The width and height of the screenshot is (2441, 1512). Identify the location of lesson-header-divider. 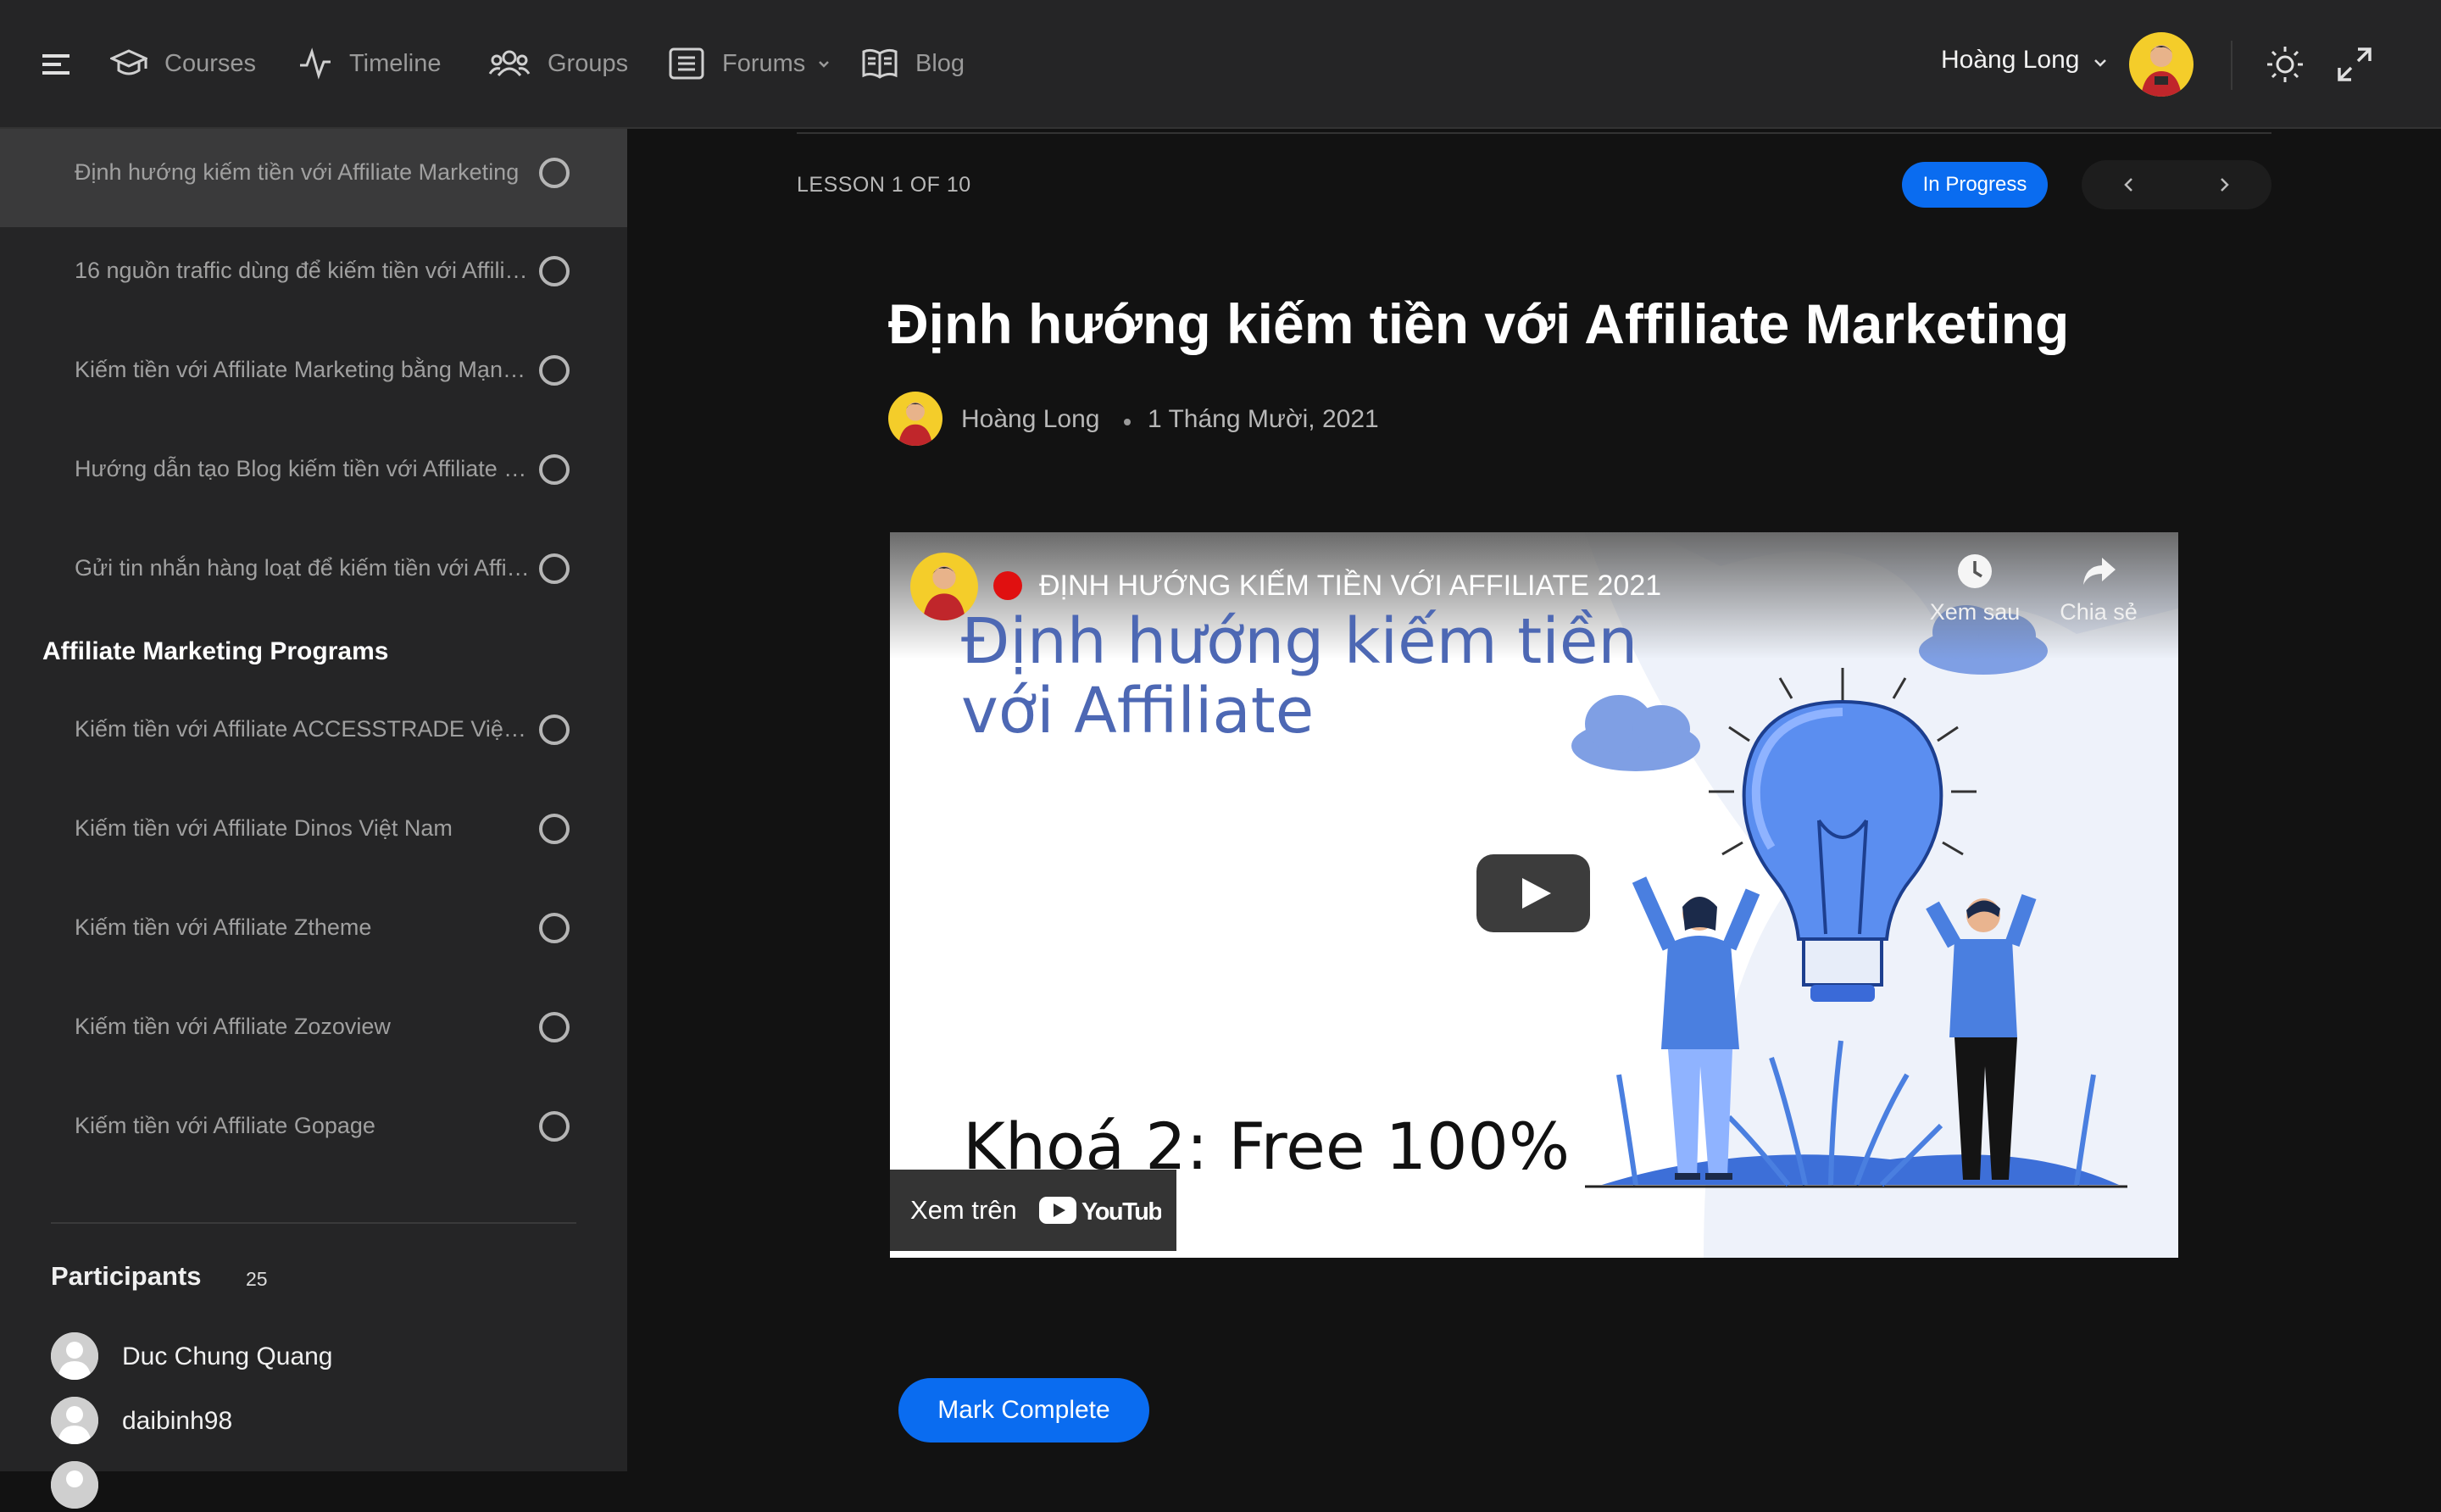
(1534, 133).